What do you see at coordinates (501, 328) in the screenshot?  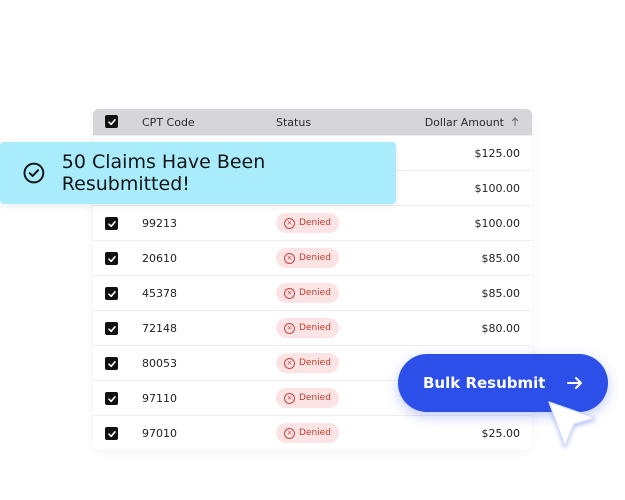 I see `dollar-amount-cell: $80.00` at bounding box center [501, 328].